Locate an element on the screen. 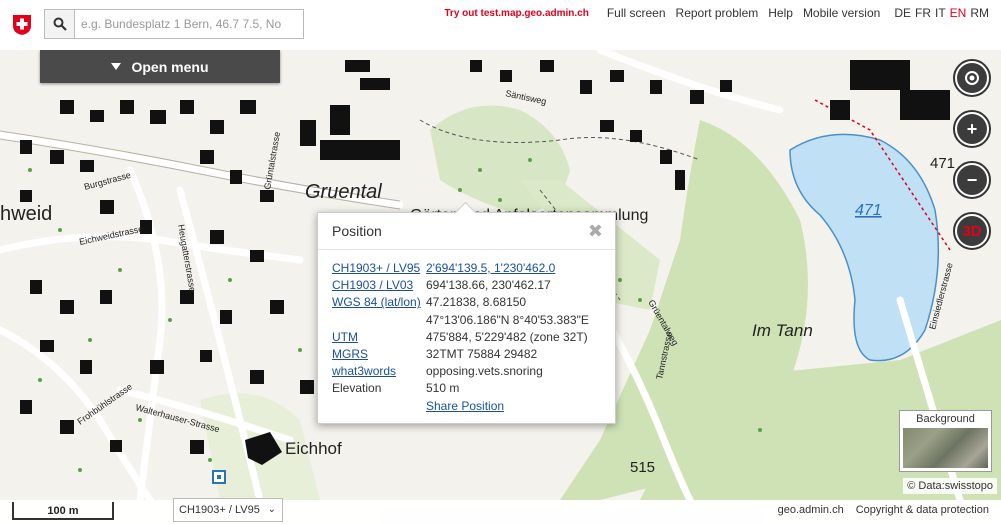  scale-bar: 100 m is located at coordinates (63, 511).